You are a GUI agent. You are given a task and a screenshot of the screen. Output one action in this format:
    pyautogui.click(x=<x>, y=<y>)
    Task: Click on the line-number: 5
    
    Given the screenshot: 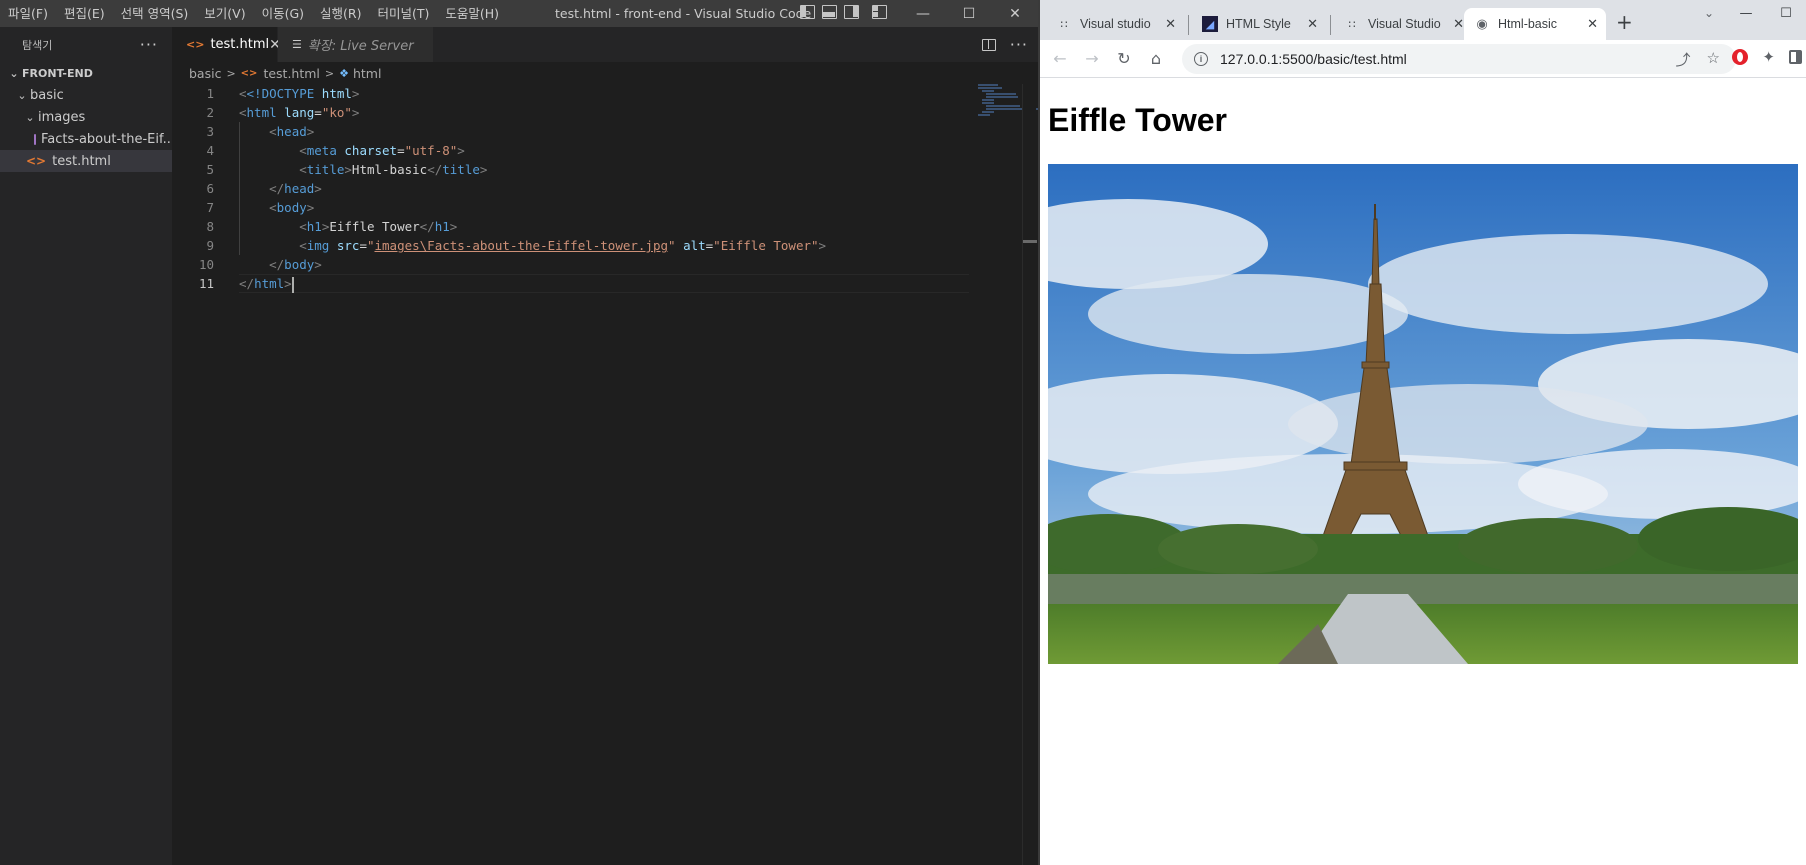 What is the action you would take?
    pyautogui.click(x=210, y=169)
    